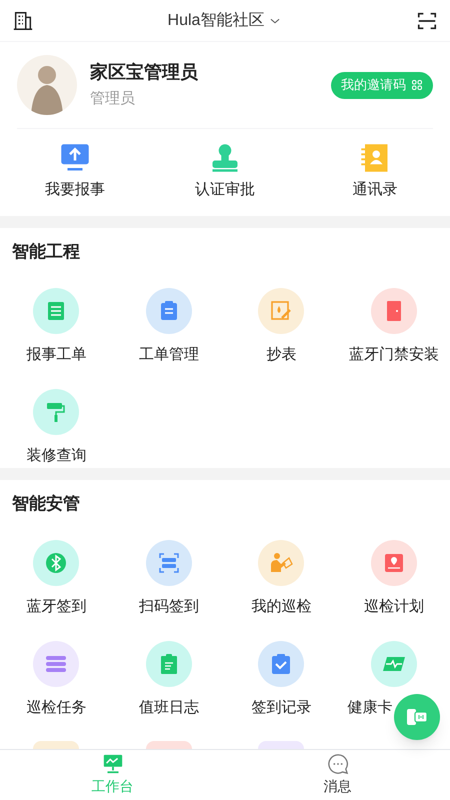  What do you see at coordinates (169, 563) in the screenshot?
I see `scan-frame-icon` at bounding box center [169, 563].